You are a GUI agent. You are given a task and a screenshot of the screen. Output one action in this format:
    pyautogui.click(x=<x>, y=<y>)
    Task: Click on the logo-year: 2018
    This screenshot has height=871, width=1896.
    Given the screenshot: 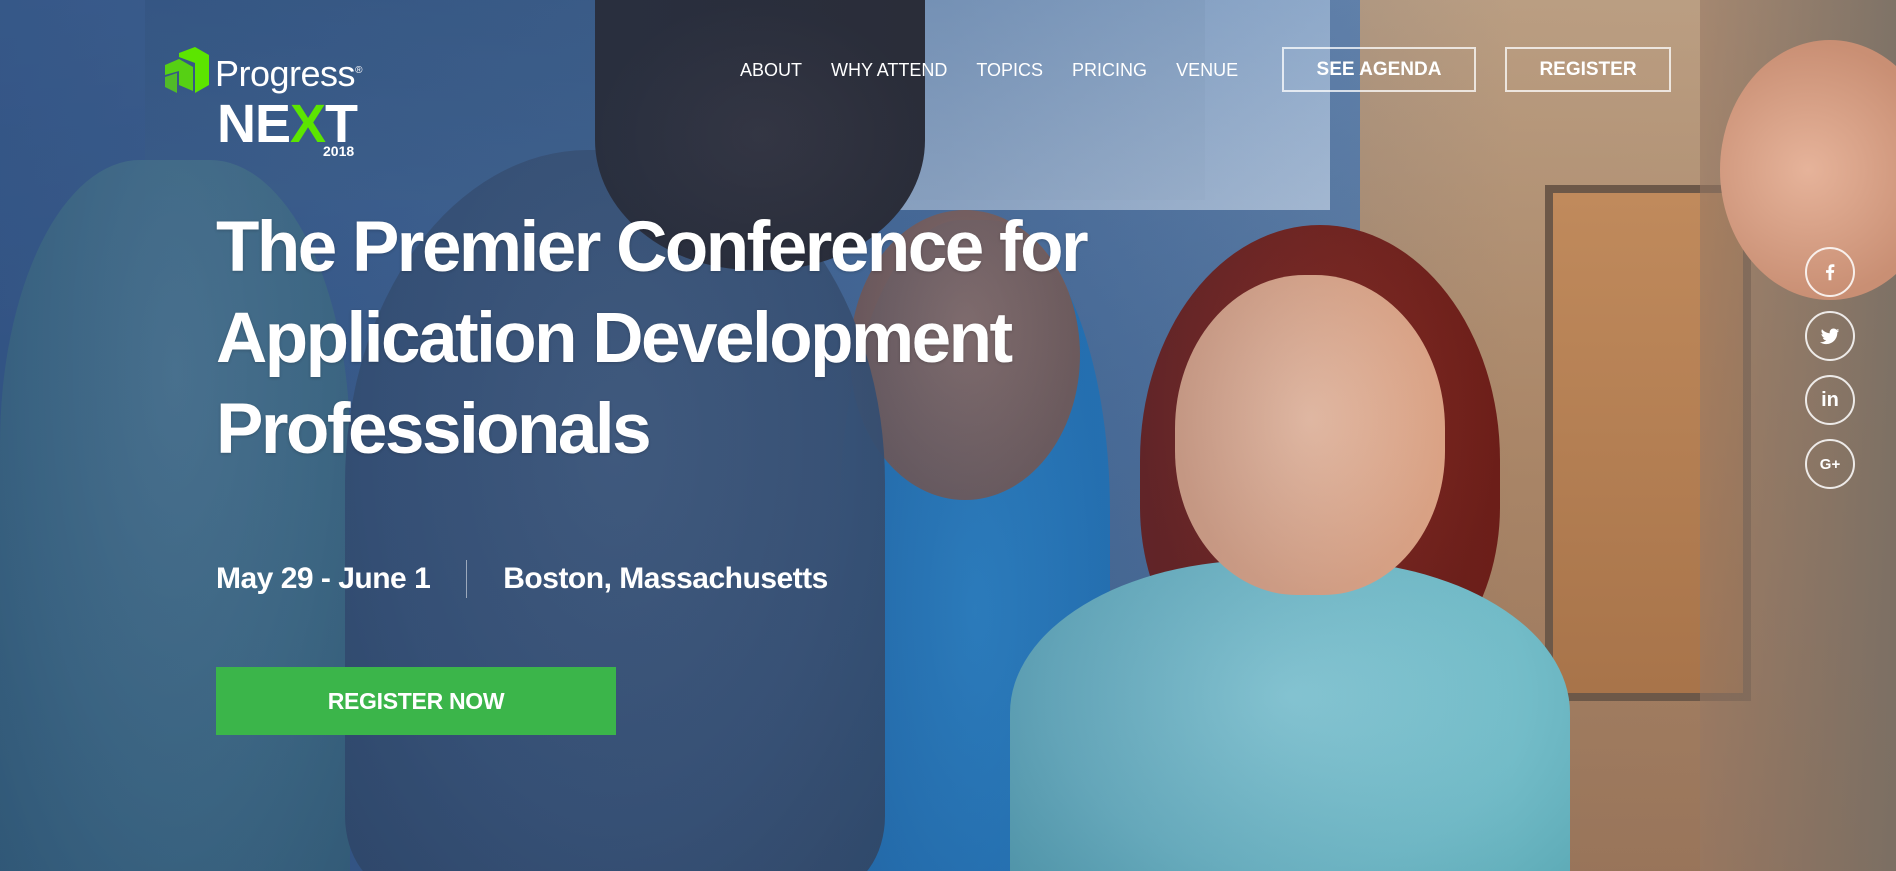 What is the action you would take?
    pyautogui.click(x=339, y=151)
    